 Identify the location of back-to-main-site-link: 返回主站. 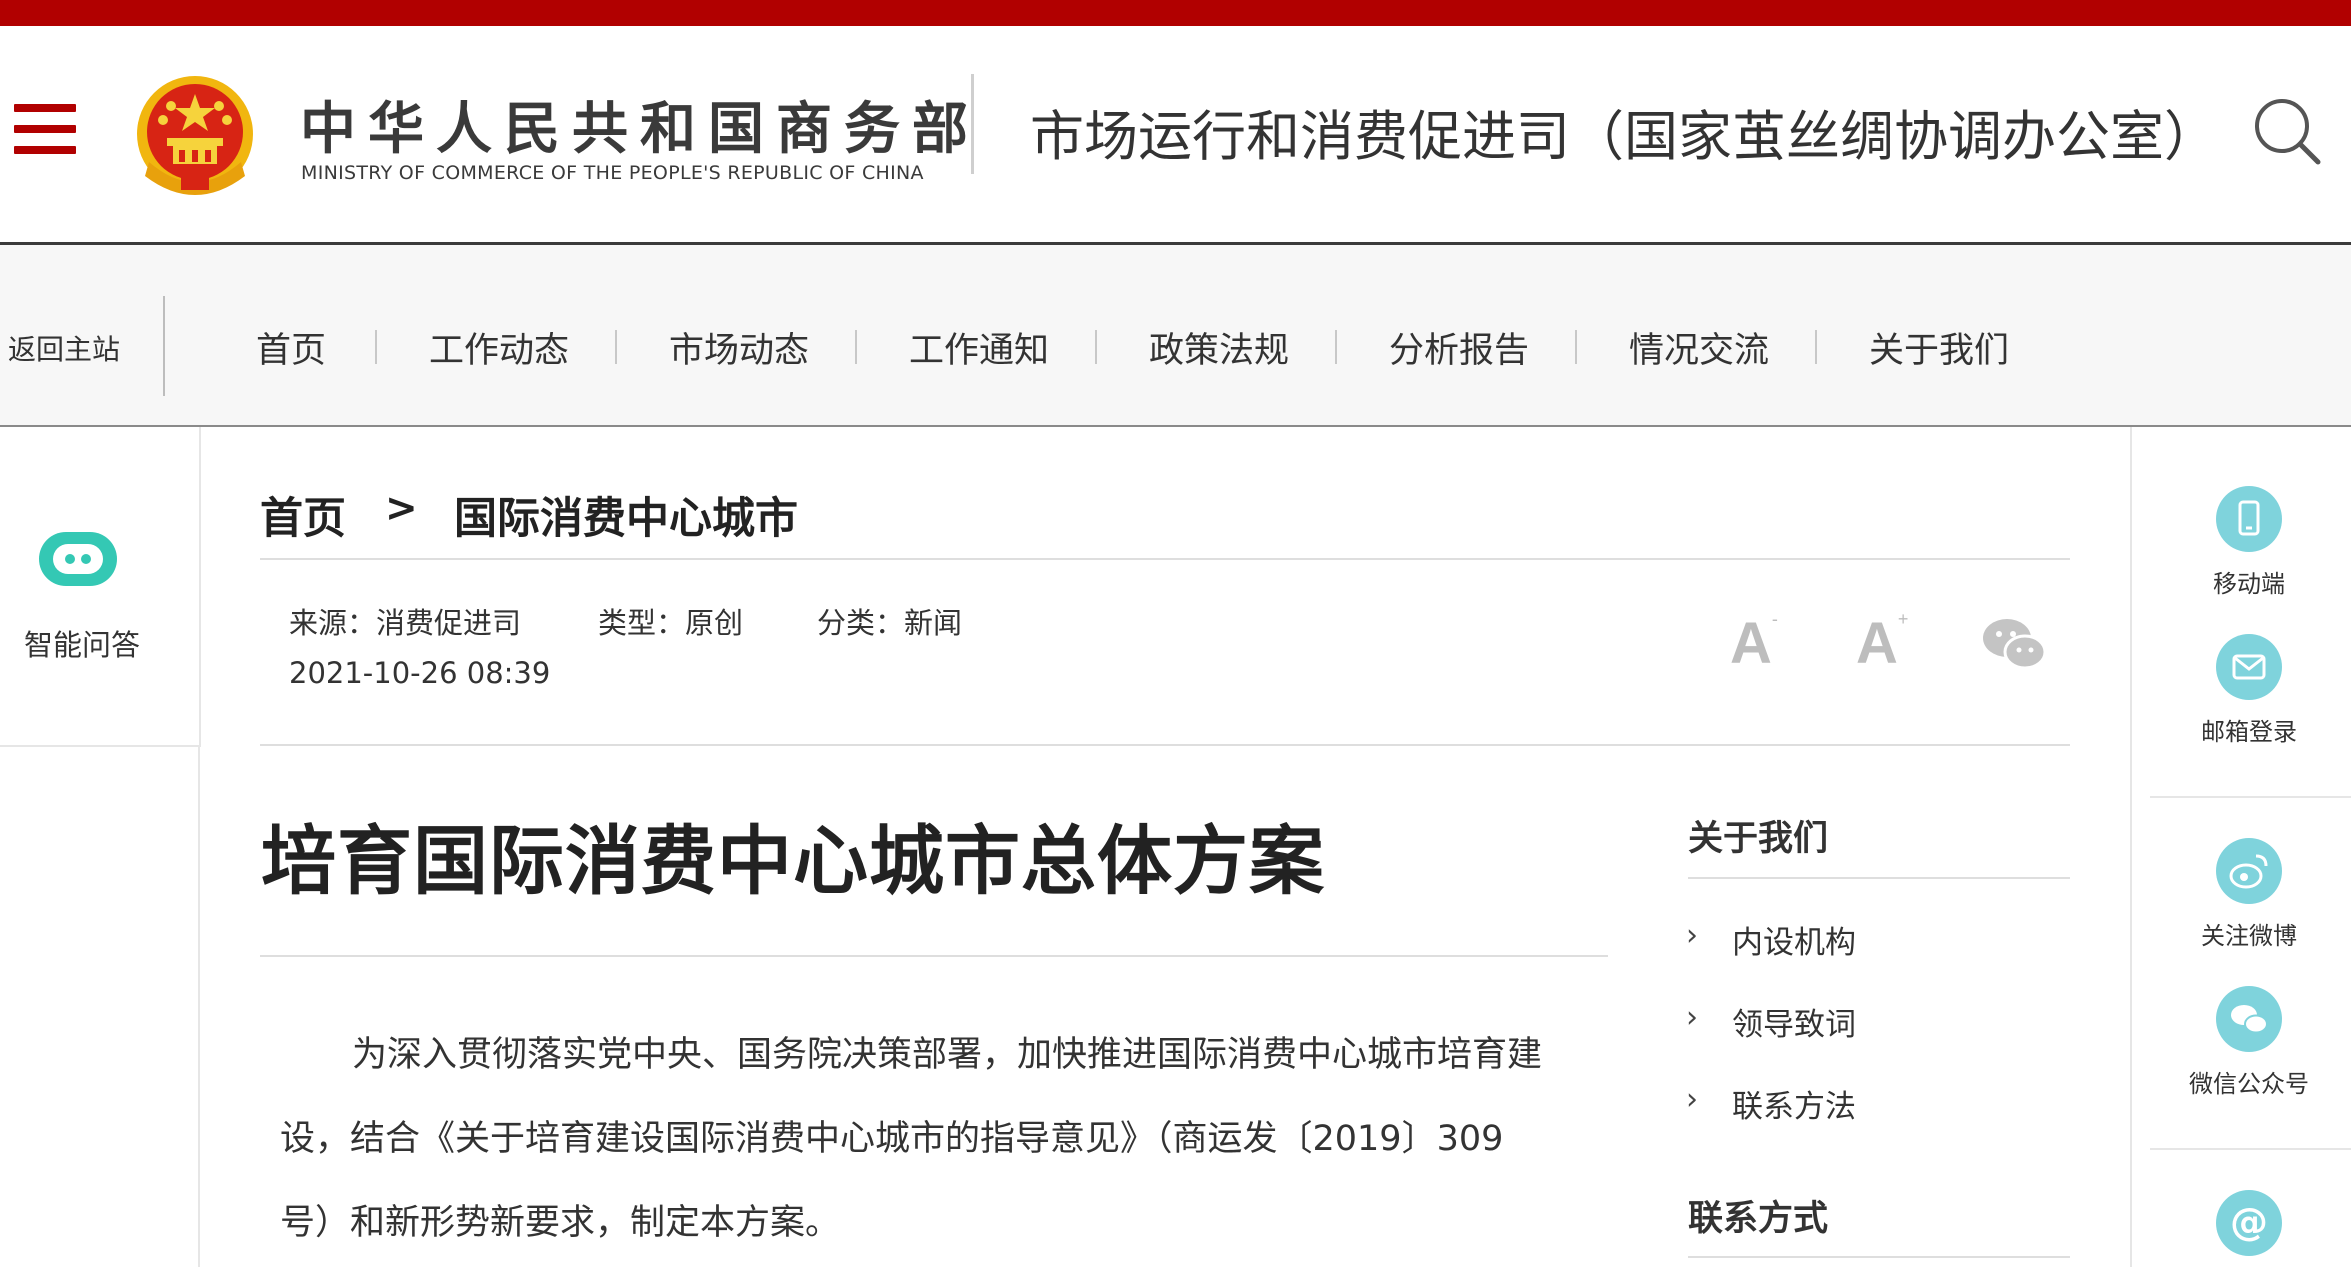
(64, 348).